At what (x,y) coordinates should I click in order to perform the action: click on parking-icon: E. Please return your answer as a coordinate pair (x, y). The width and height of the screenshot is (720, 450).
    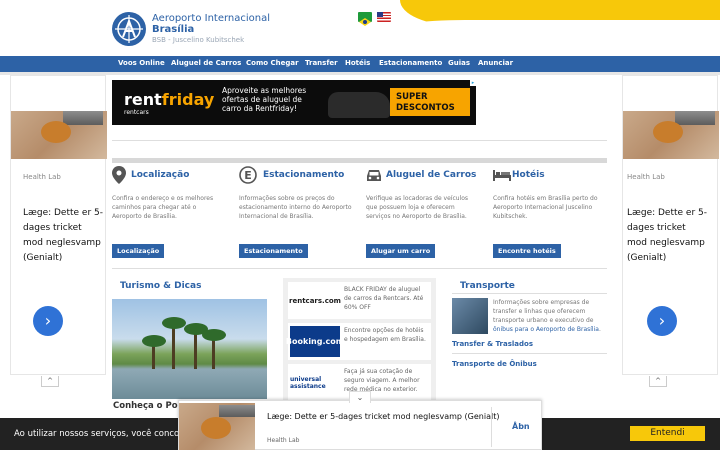
    Looking at the image, I should click on (248, 175).